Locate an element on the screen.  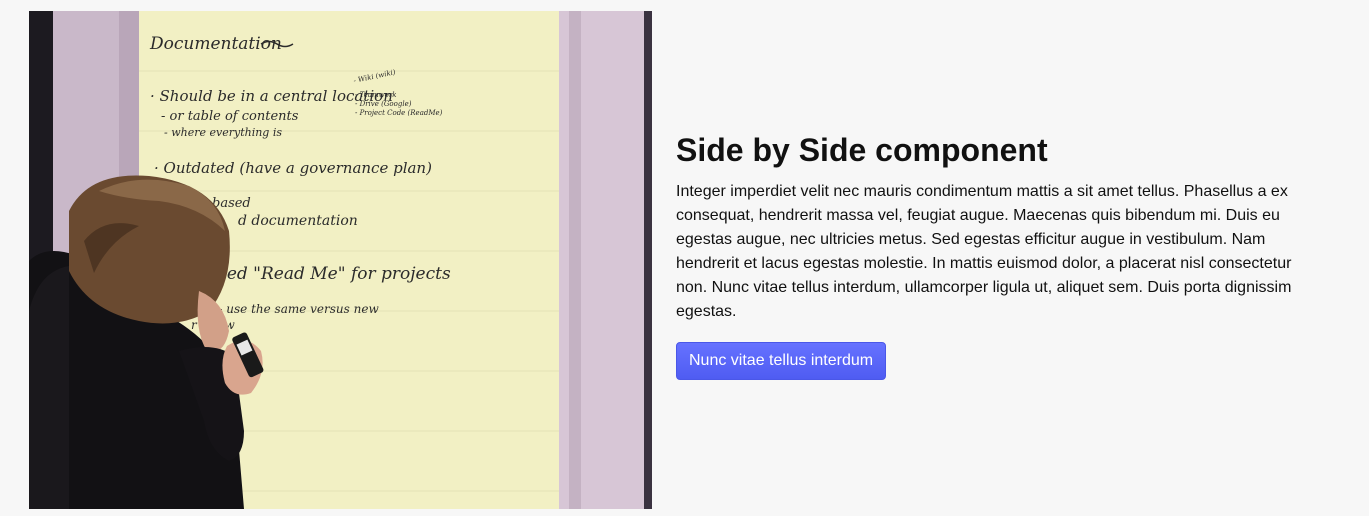
handwriting-line: ted "Read Me" for projects is located at coordinates (335, 274).